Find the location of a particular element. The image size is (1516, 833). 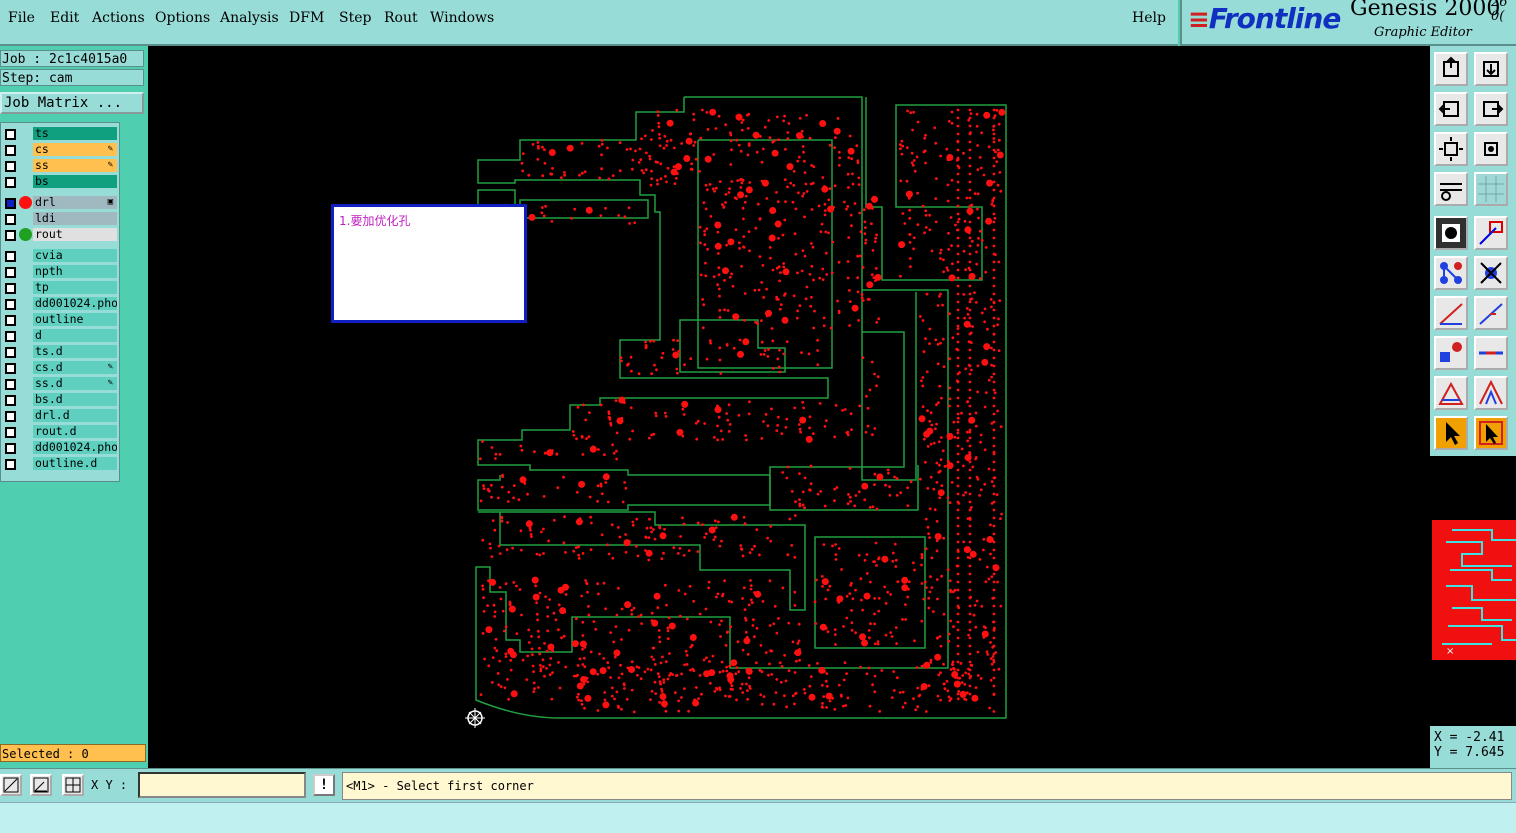

layer-row: cvia is located at coordinates (60, 256).